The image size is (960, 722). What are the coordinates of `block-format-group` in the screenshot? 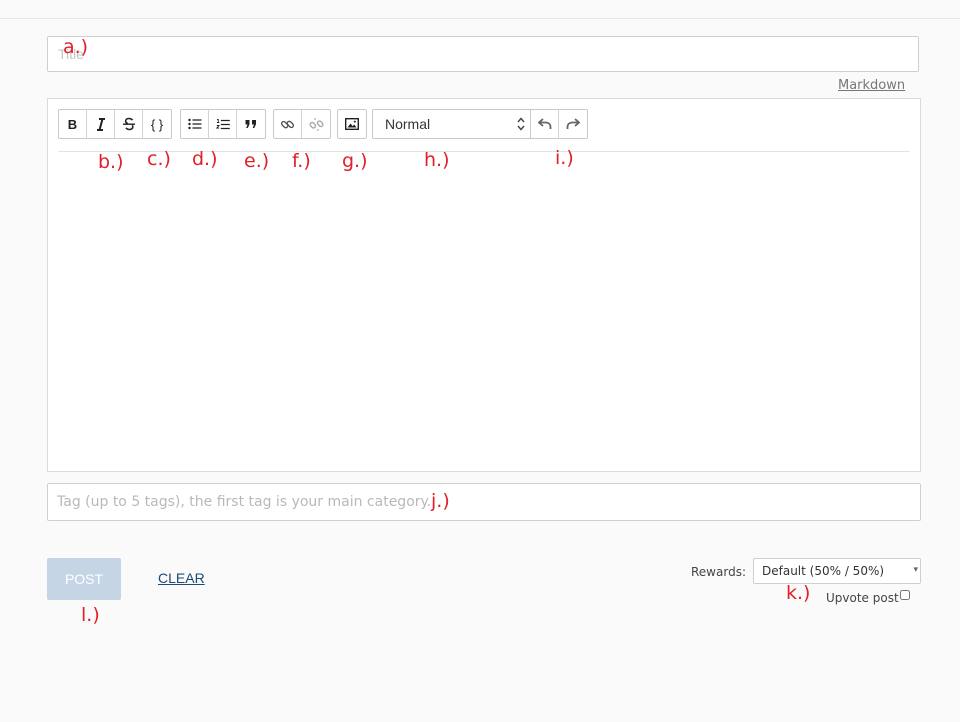 It's located at (223, 124).